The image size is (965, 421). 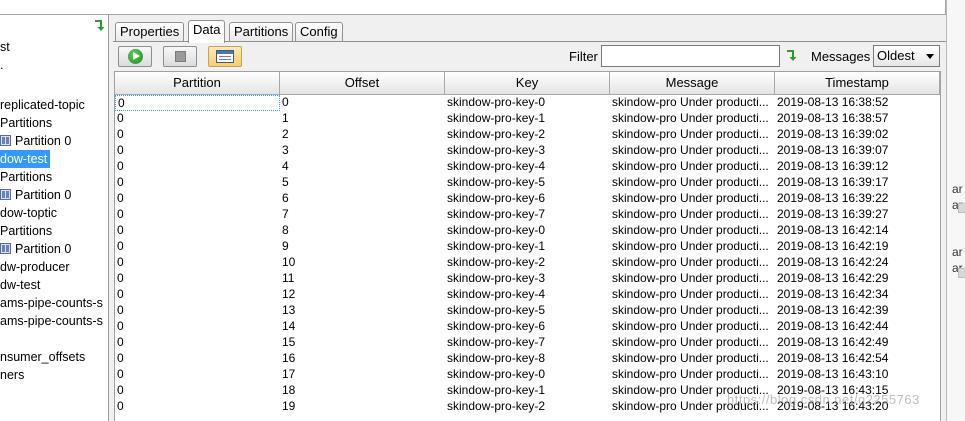 I want to click on cell-offset: 19, so click(x=362, y=407).